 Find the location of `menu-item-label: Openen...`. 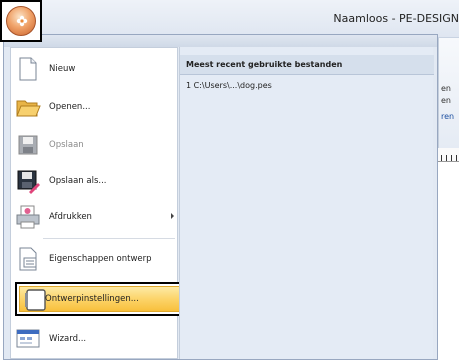

menu-item-label: Openen... is located at coordinates (70, 107).